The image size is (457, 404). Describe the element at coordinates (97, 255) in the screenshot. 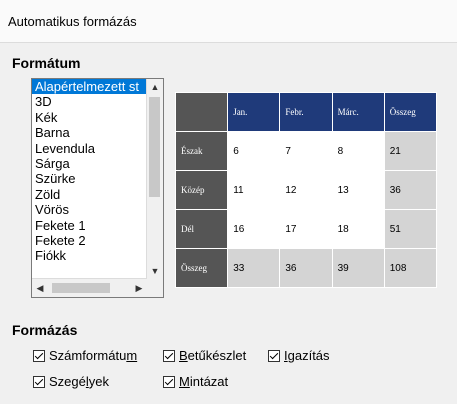

I see `format-list-item: Fiókk` at that location.